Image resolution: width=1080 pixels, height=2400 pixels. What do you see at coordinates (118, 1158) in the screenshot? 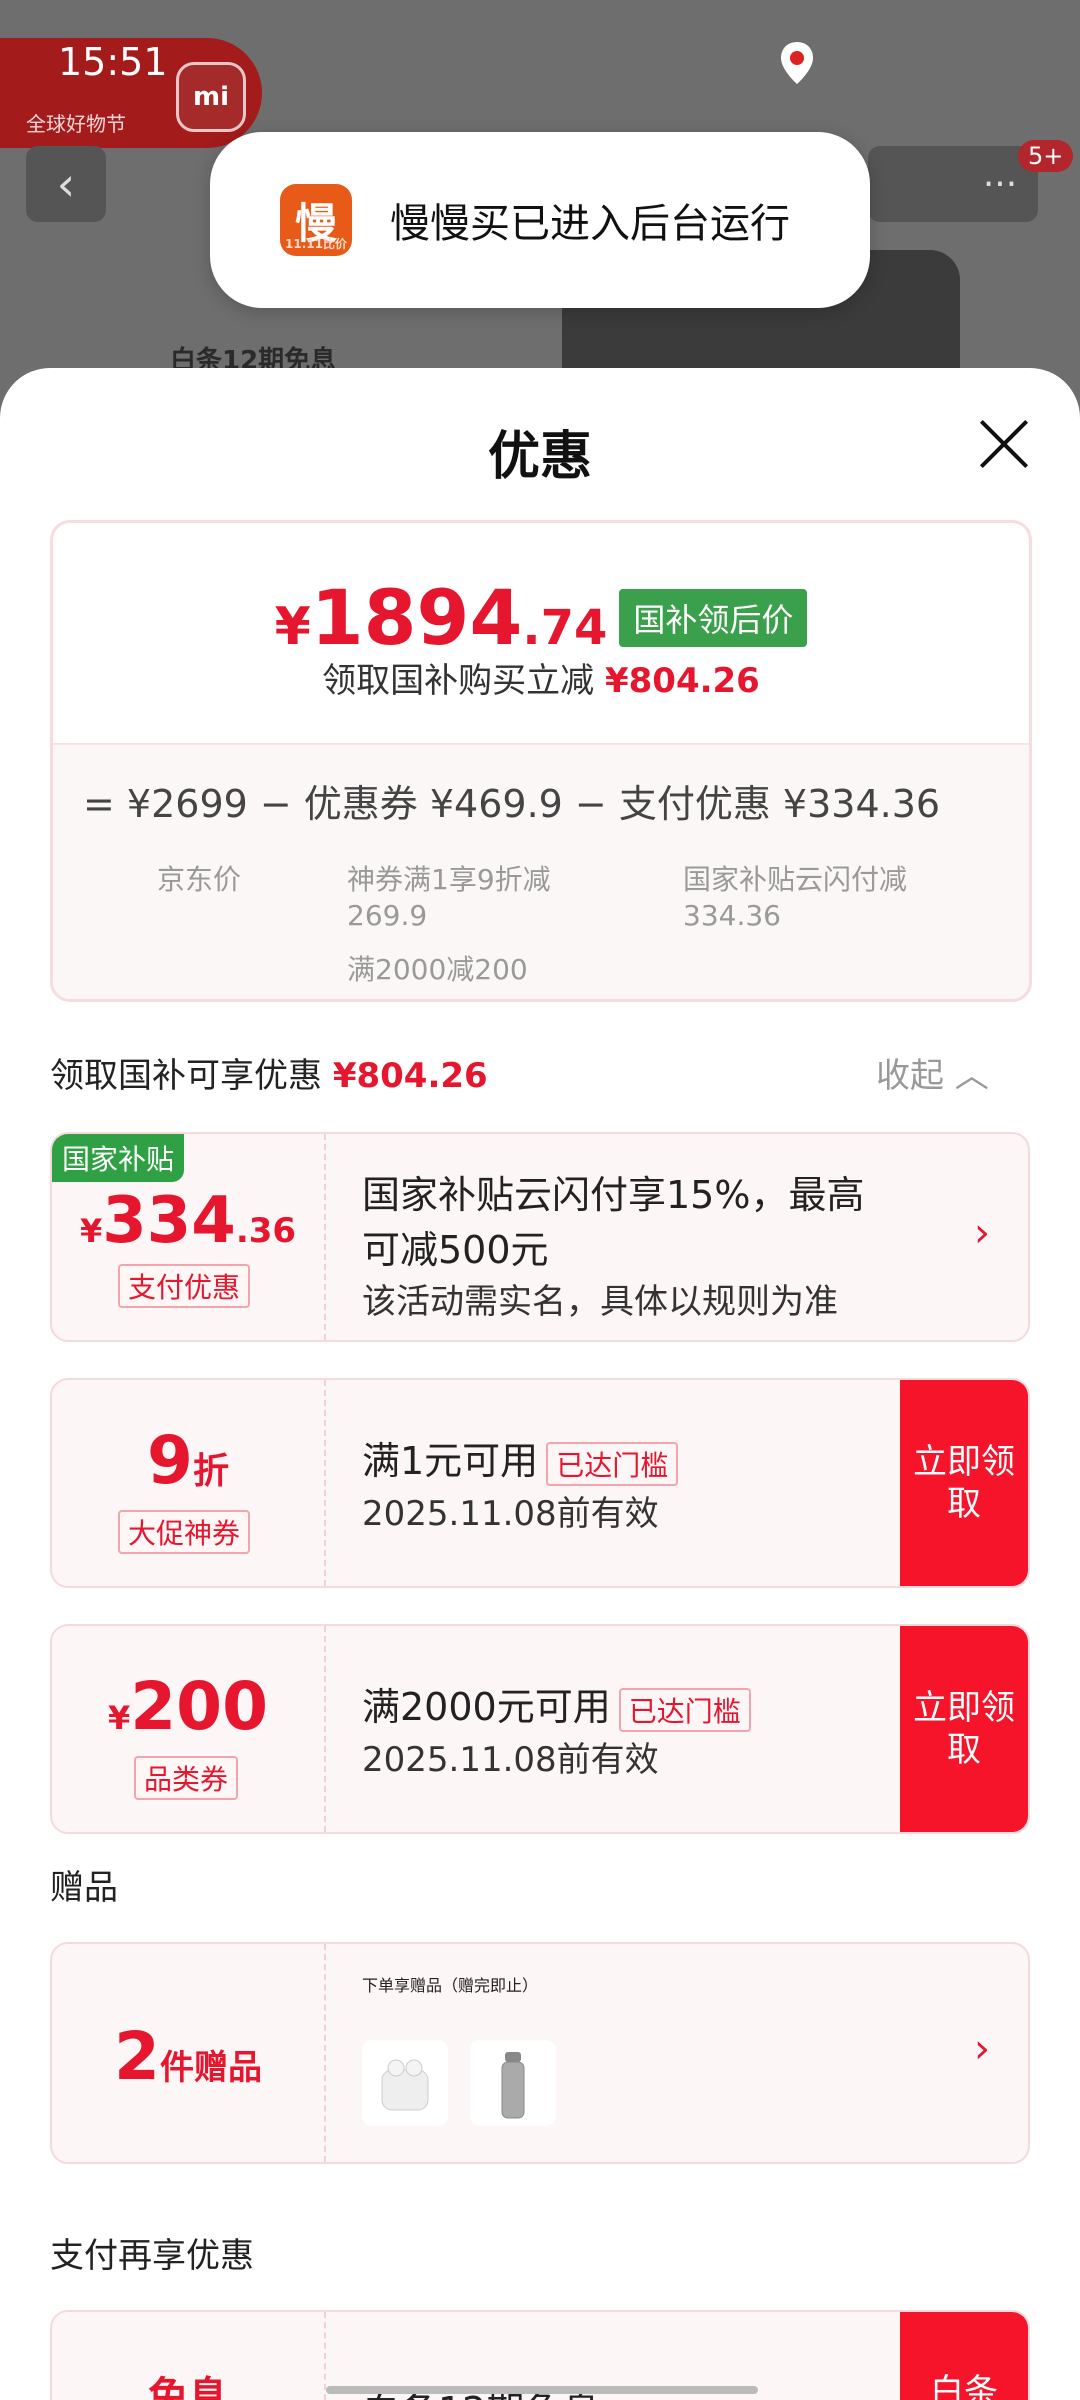
I see `national-subsidy-tag: 国家补贴` at bounding box center [118, 1158].